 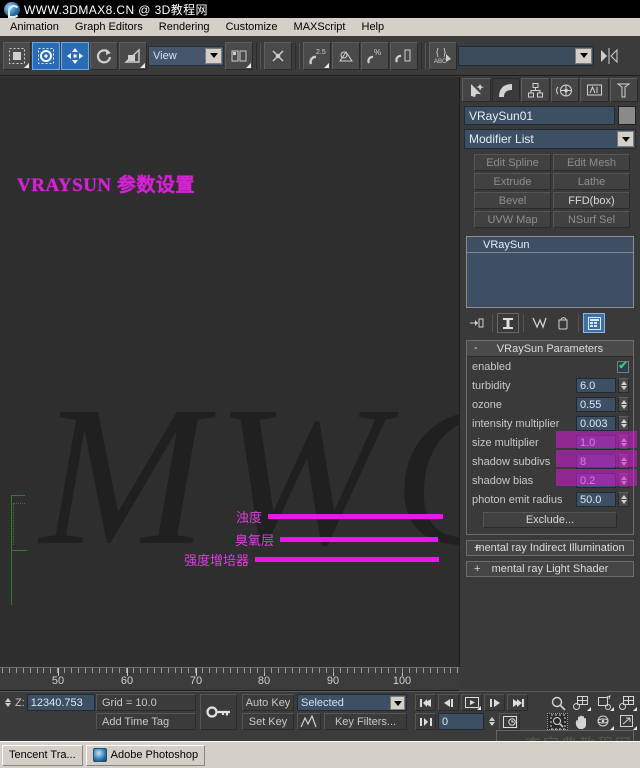 What do you see at coordinates (580, 721) in the screenshot?
I see `hand-icon` at bounding box center [580, 721].